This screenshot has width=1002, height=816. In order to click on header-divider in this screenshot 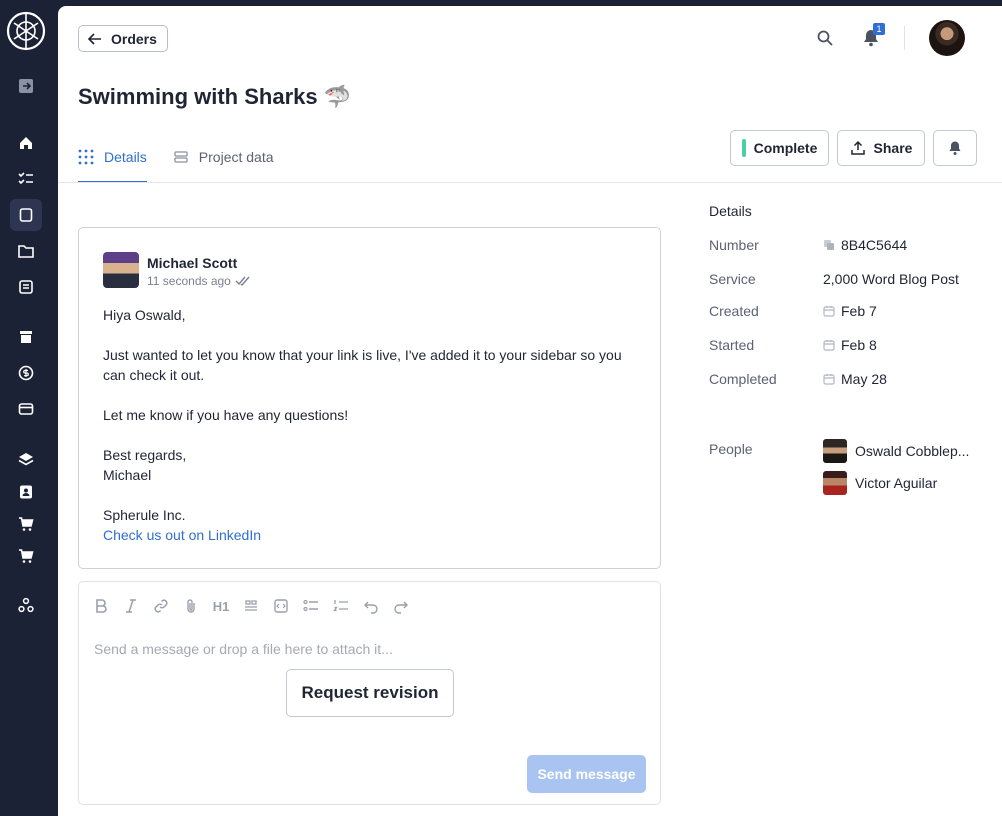, I will do `click(904, 38)`.